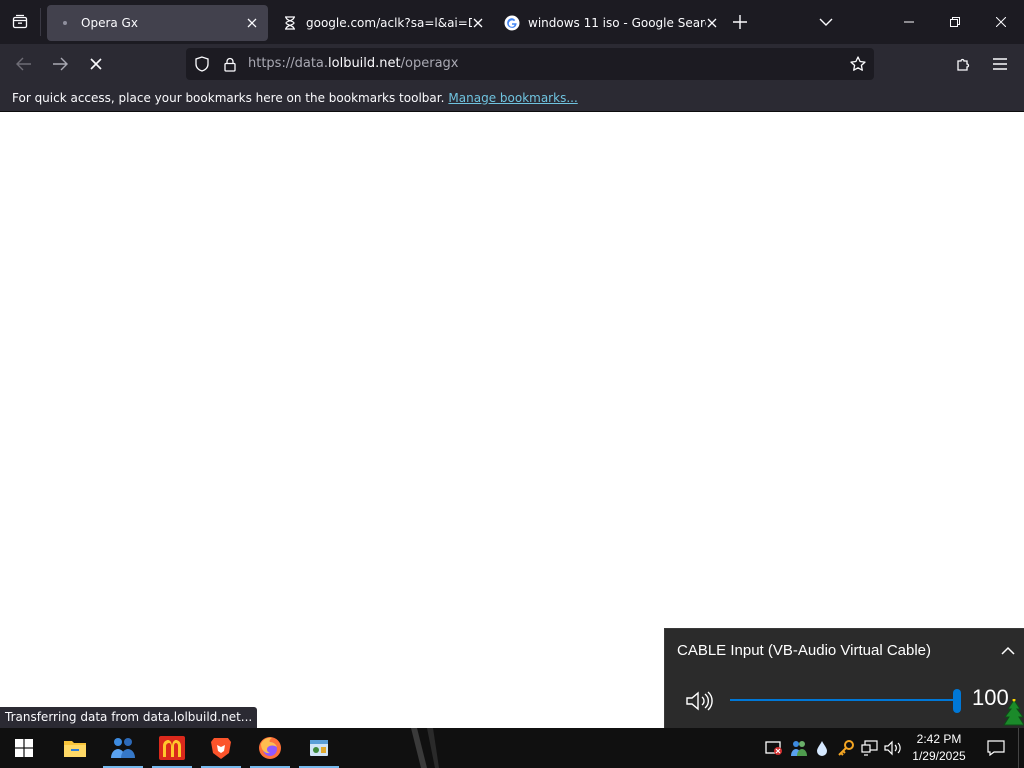 The width and height of the screenshot is (1024, 768). I want to click on minimize-button, so click(909, 22).